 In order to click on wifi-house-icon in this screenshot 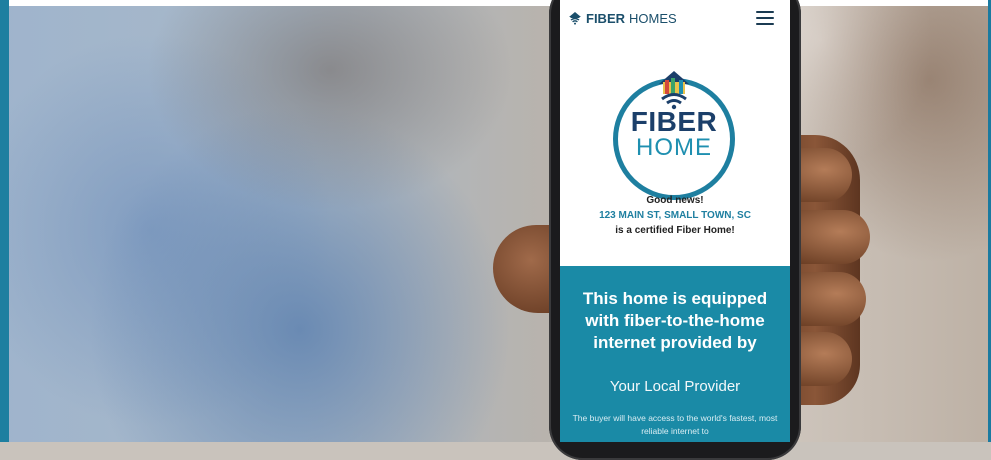, I will do `click(575, 18)`.